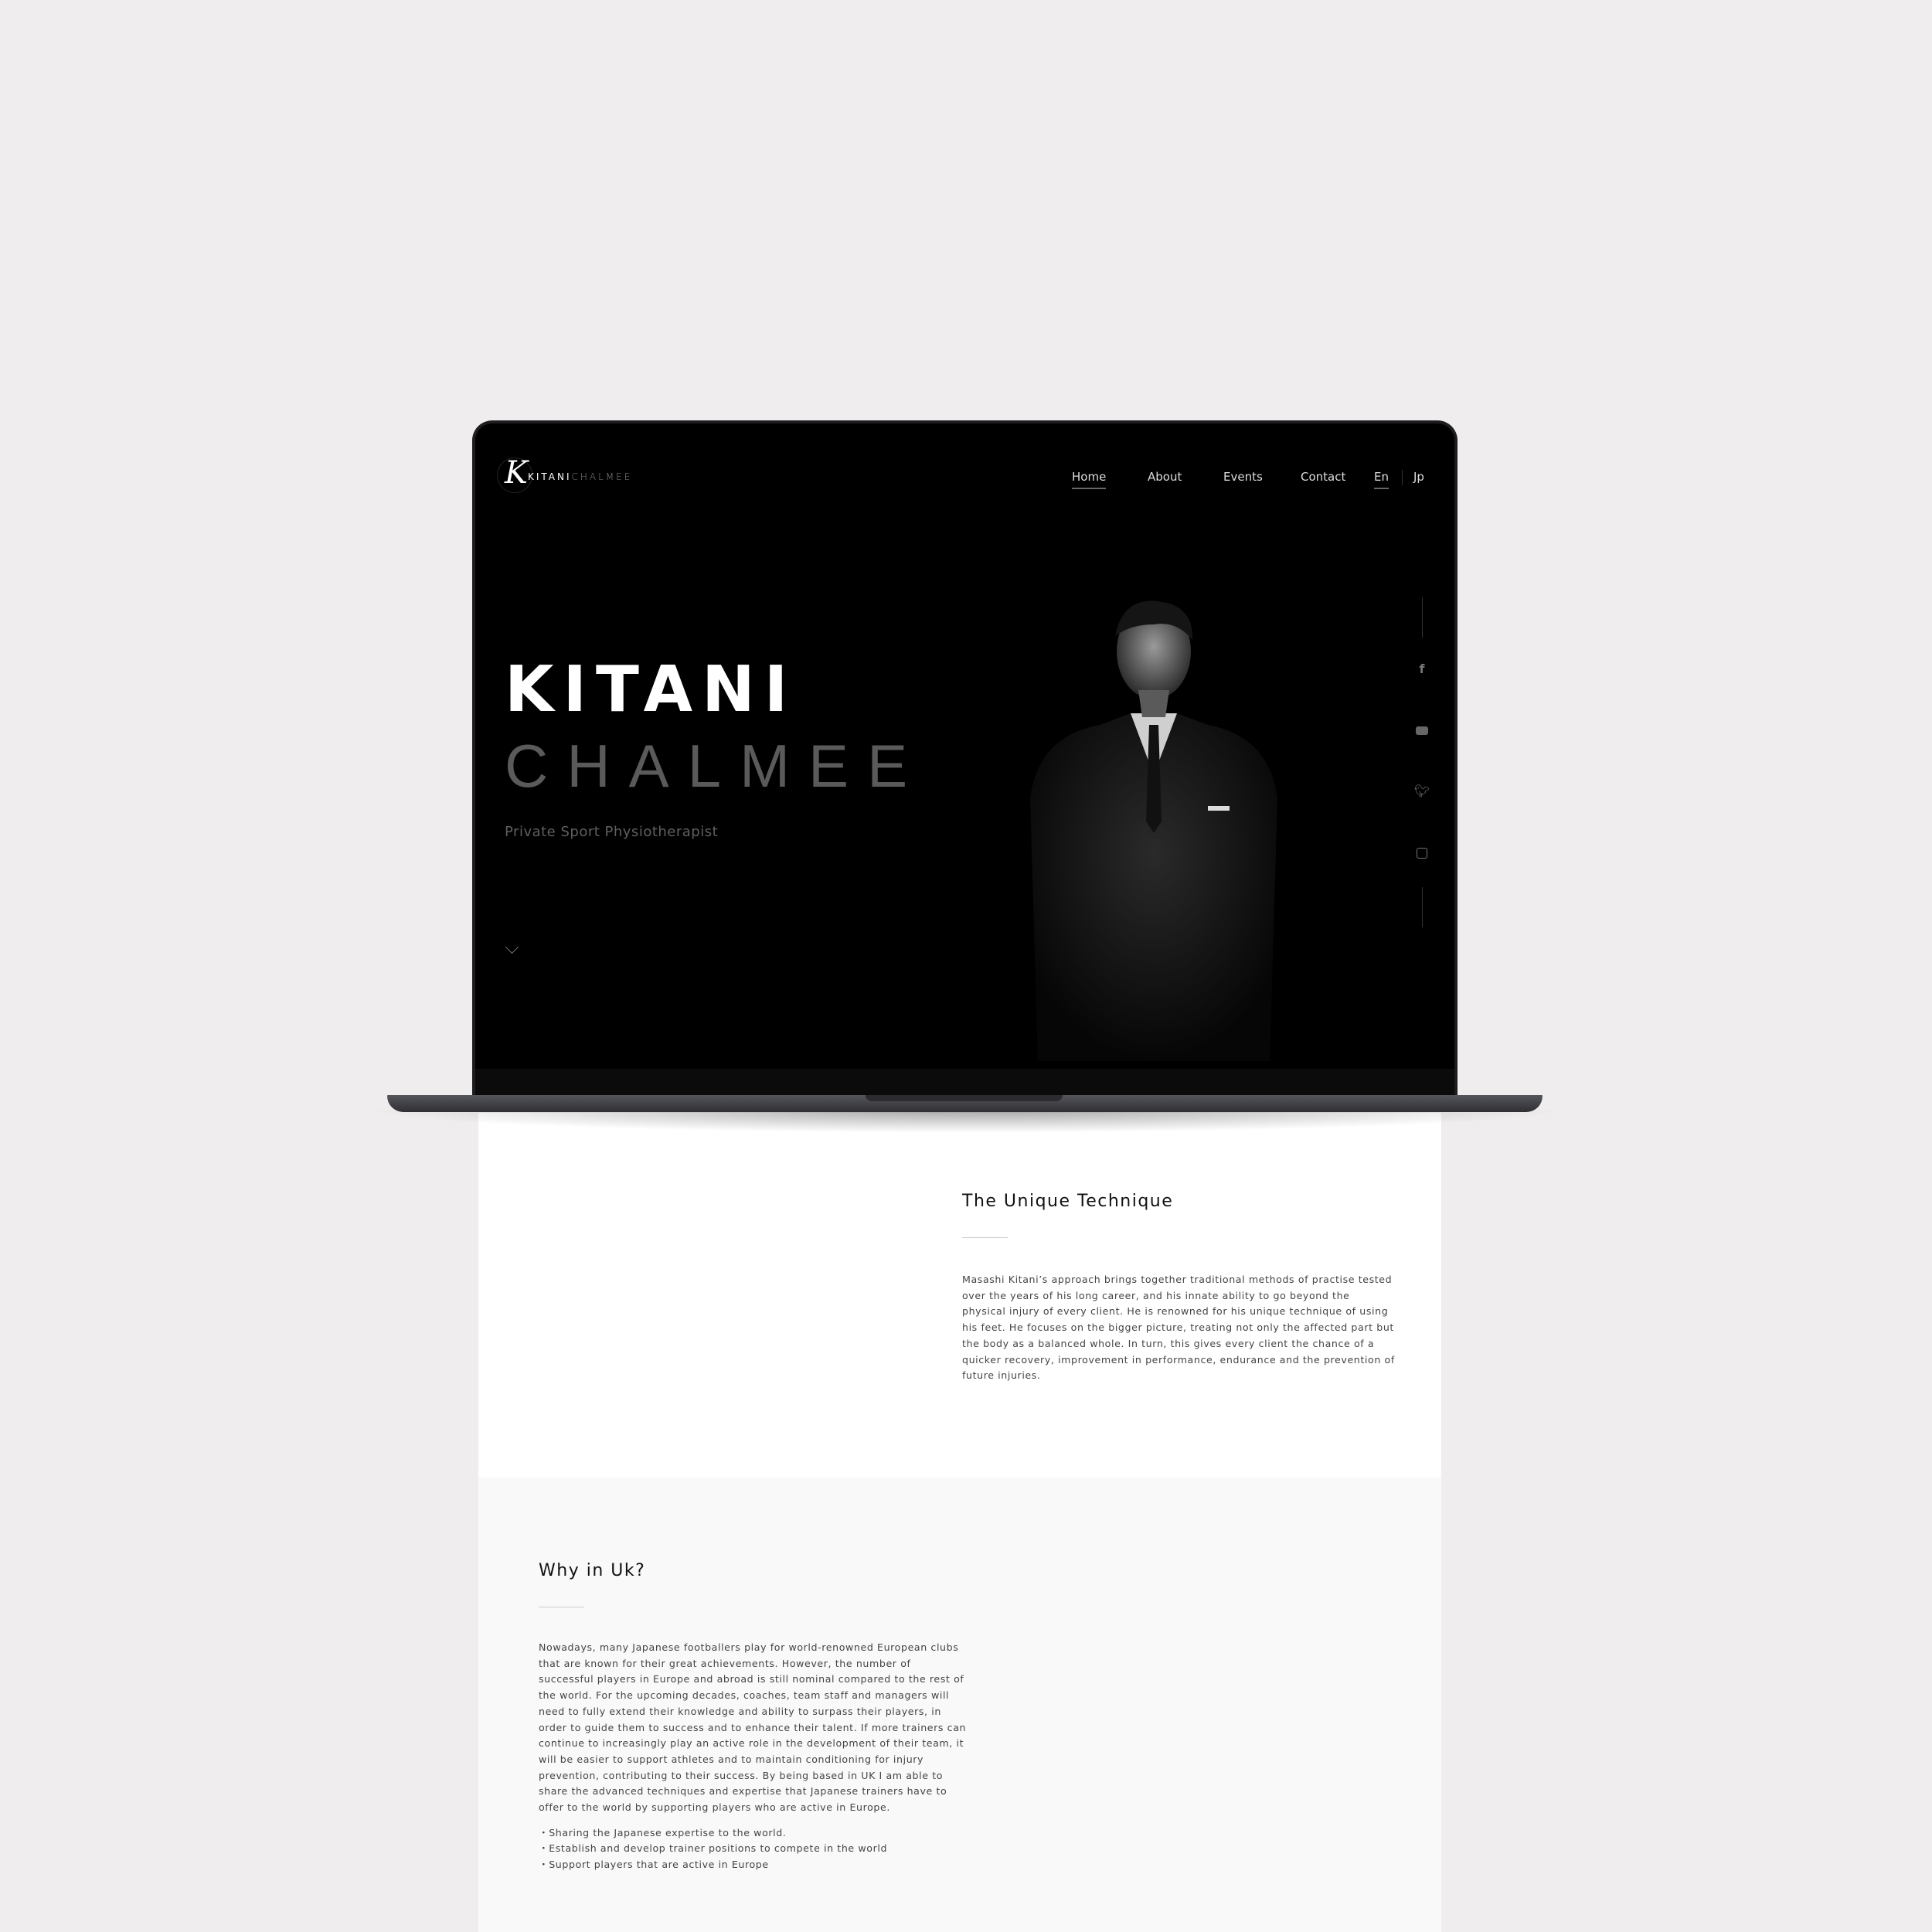  I want to click on lang-jp: Jp, so click(1419, 477).